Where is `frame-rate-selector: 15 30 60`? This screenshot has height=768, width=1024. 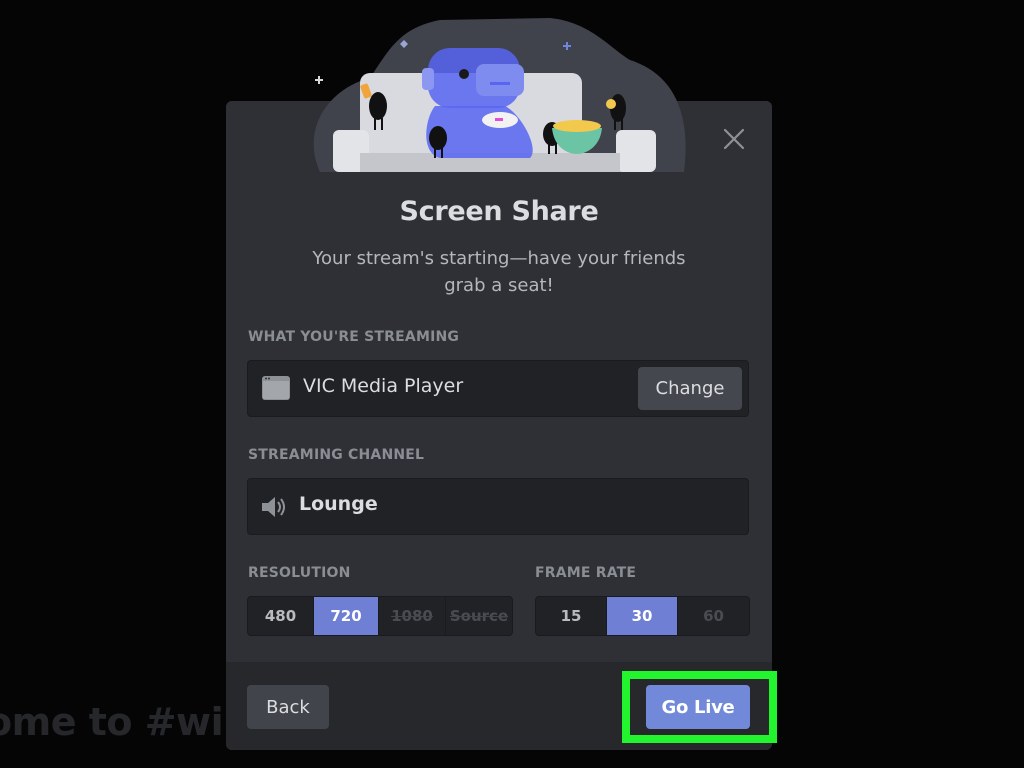 frame-rate-selector: 15 30 60 is located at coordinates (642, 616).